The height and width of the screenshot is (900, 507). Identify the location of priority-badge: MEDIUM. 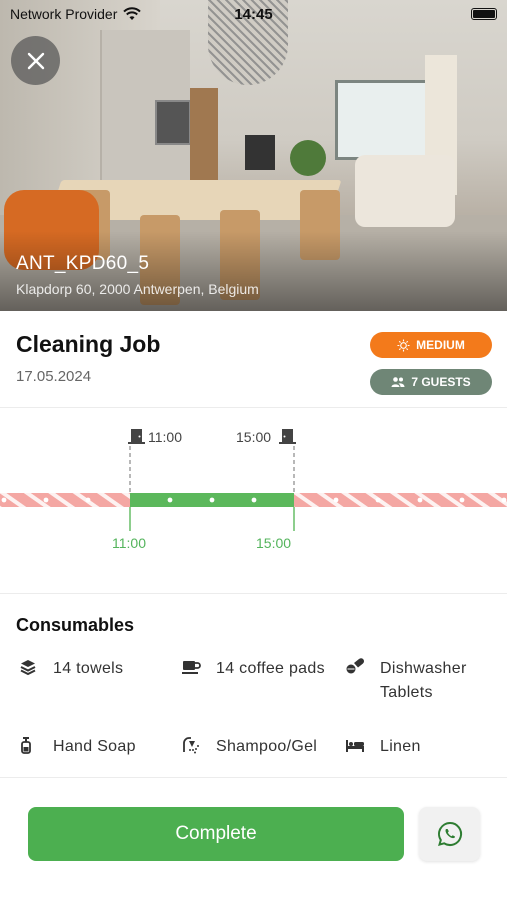
(431, 345).